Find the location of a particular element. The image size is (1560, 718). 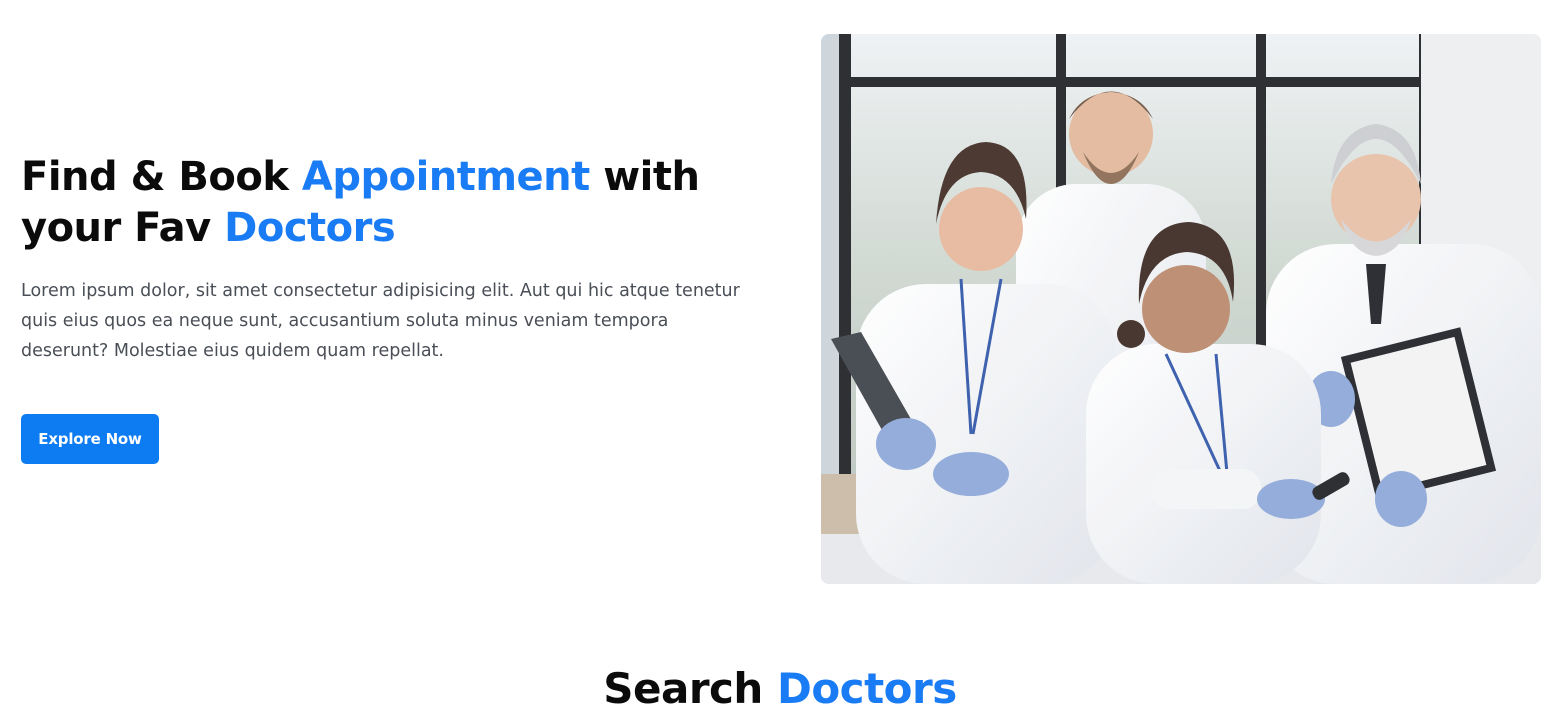

search-doctors-title: Search Doctors is located at coordinates (780, 689).